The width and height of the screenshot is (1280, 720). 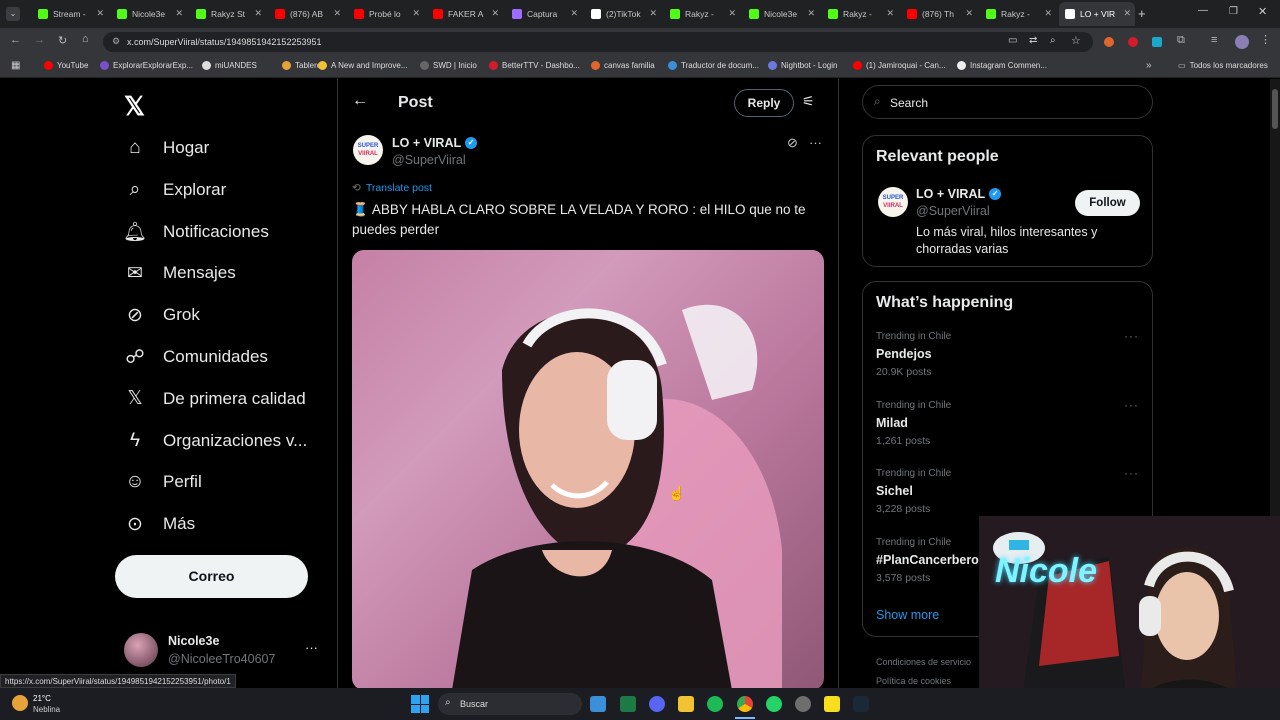 I want to click on sidebar-item-notificaciones: 🔔︎ Notificaciones, so click(x=196, y=232).